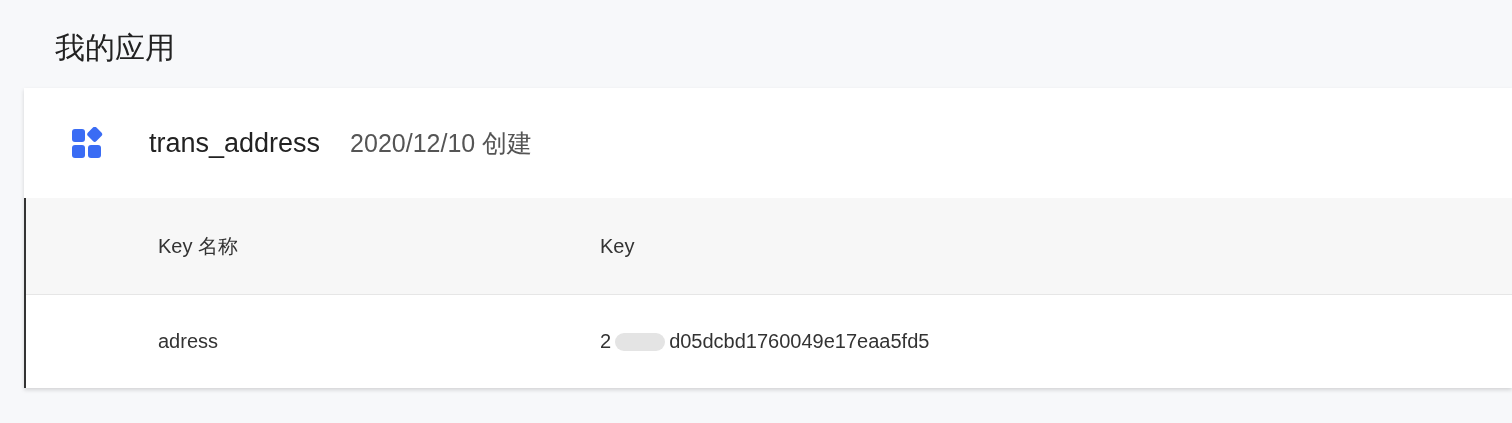  Describe the element at coordinates (799, 341) in the screenshot. I see `key-value: d05dcbd1760049e17eaa5fd5` at that location.